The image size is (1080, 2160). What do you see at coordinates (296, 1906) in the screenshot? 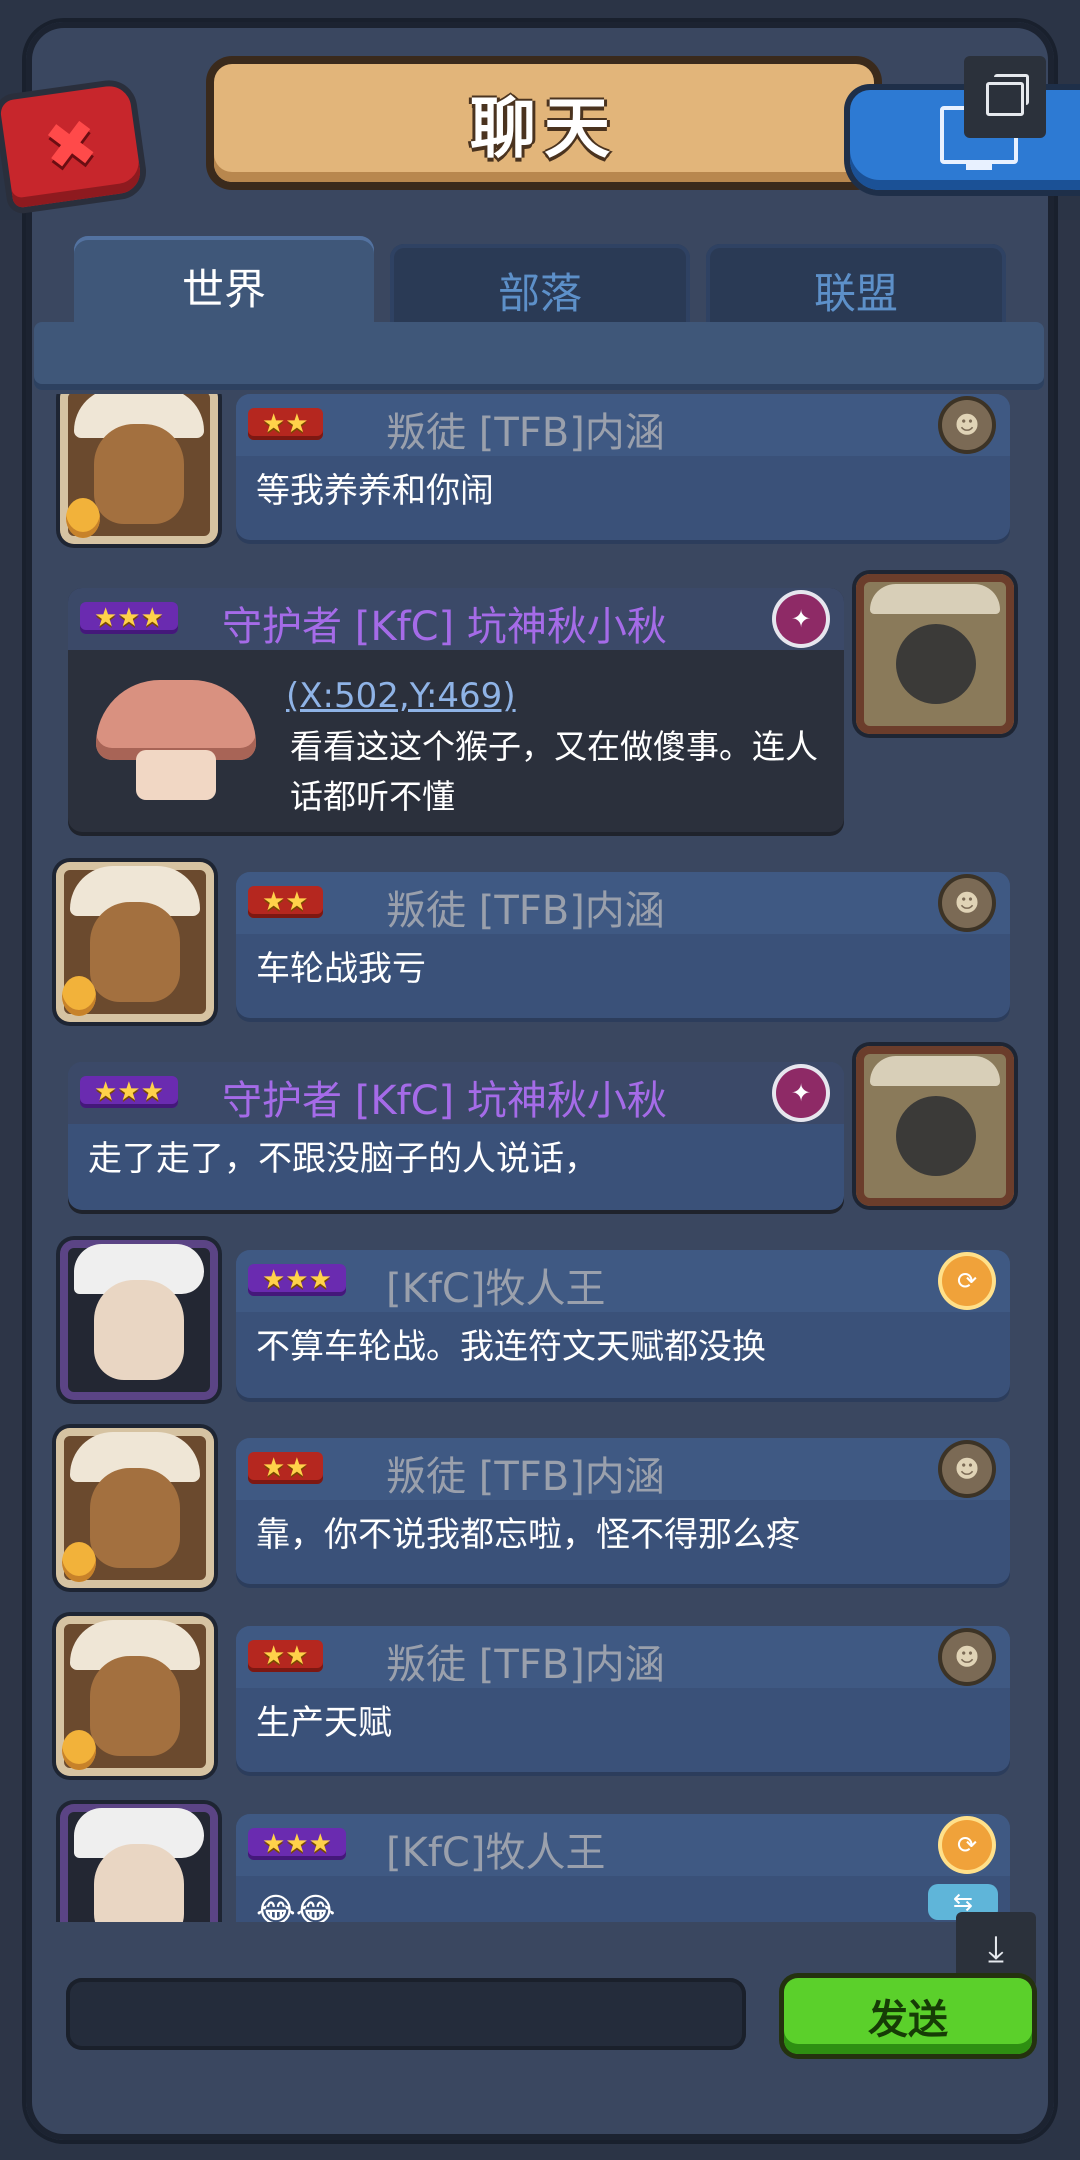
I see `message-text: 😂😂` at bounding box center [296, 1906].